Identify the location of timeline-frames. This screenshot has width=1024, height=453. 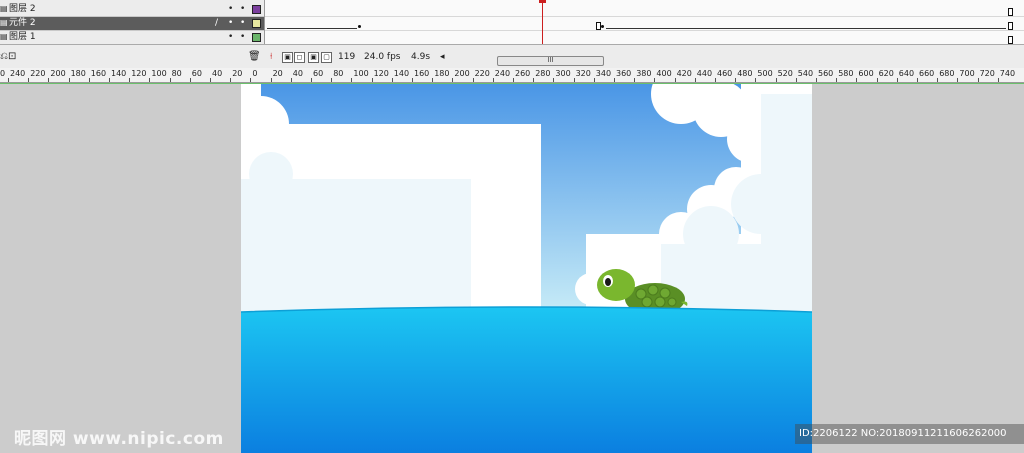
(644, 22).